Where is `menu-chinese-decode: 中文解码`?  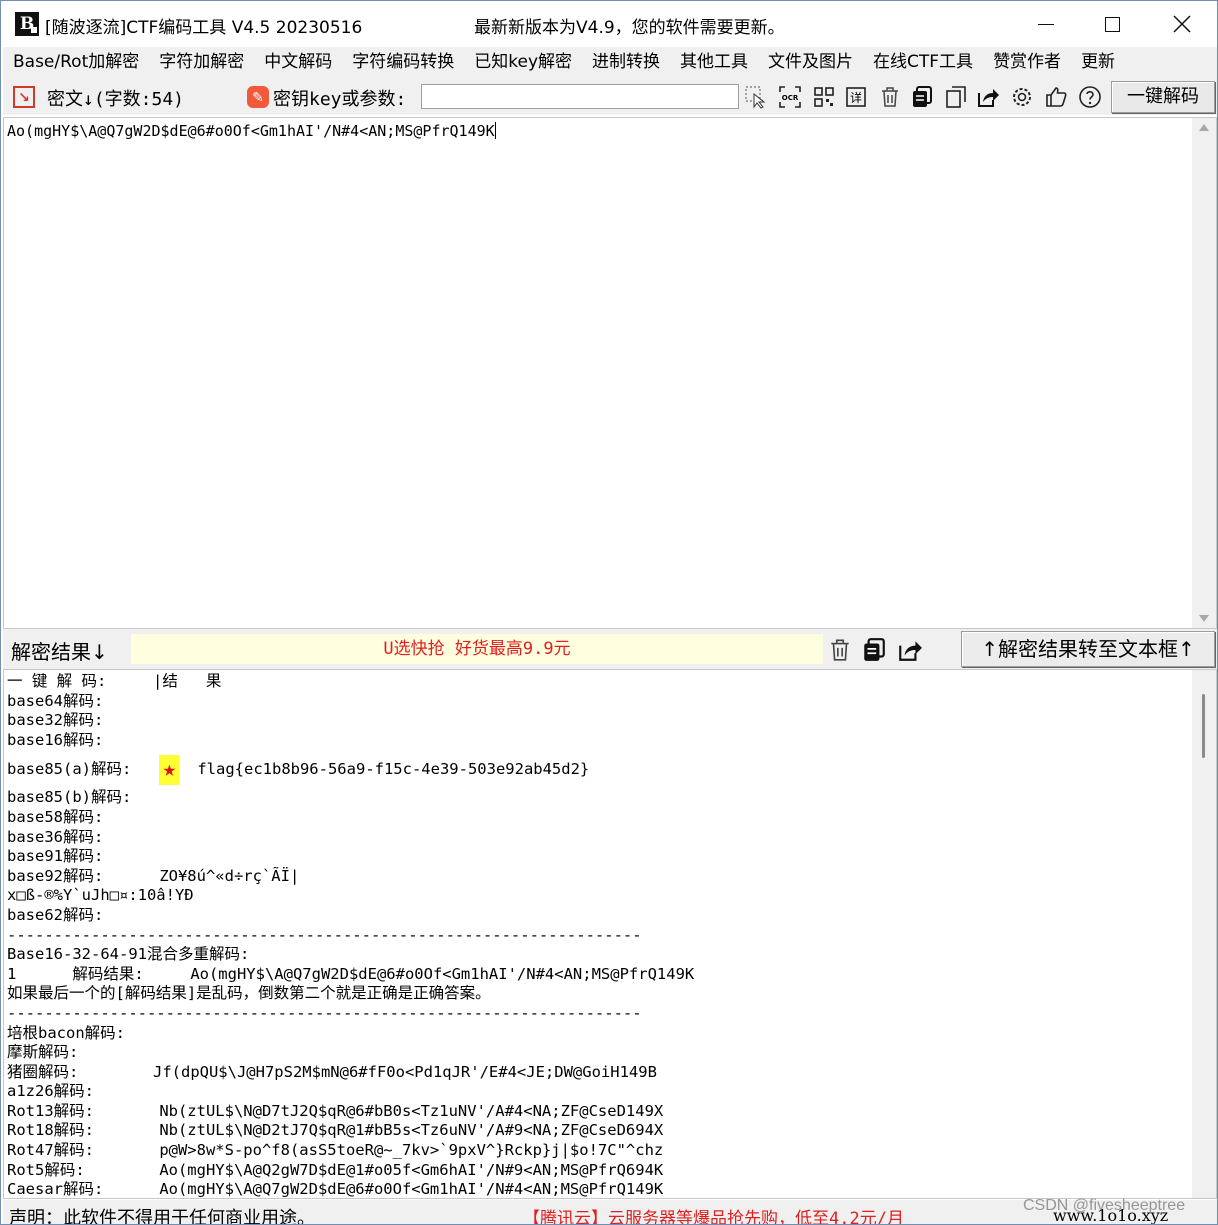
menu-chinese-decode: 中文解码 is located at coordinates (298, 62).